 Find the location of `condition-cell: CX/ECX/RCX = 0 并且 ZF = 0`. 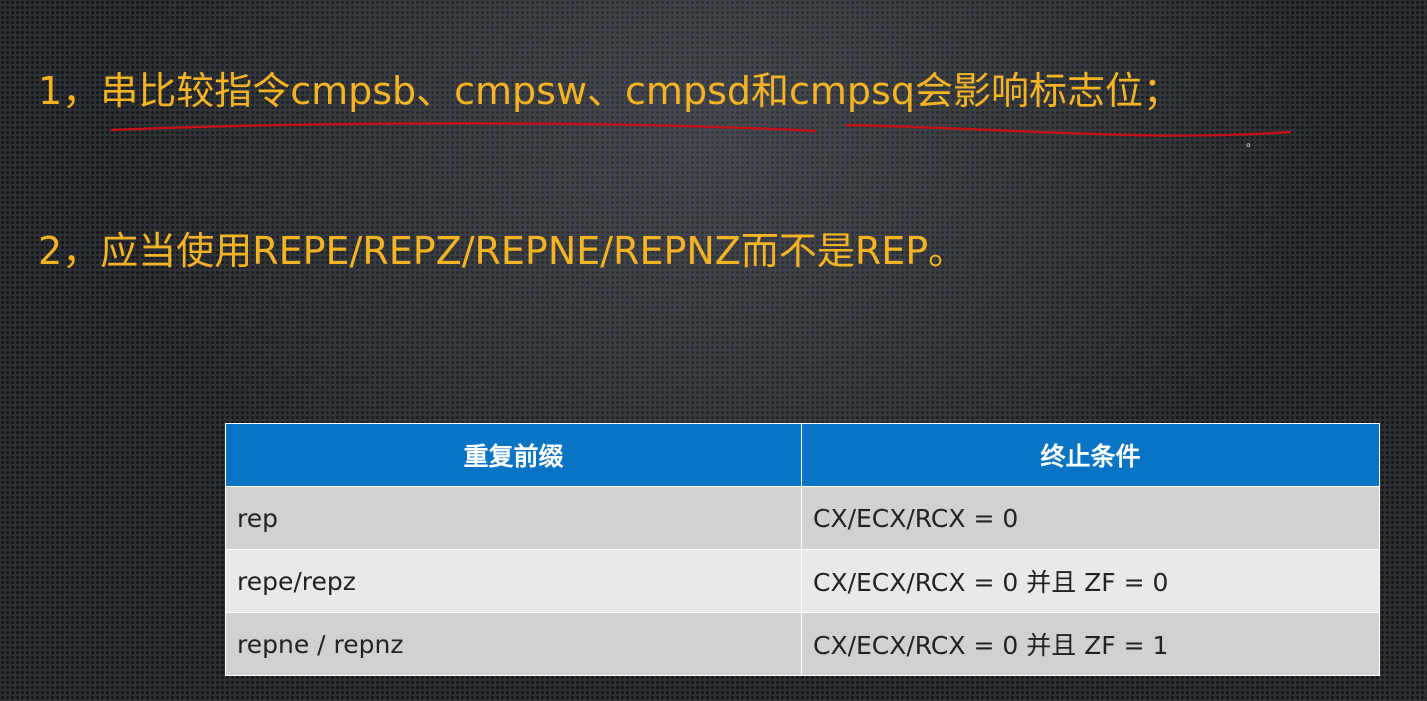

condition-cell: CX/ECX/RCX = 0 并且 ZF = 0 is located at coordinates (1090, 581).